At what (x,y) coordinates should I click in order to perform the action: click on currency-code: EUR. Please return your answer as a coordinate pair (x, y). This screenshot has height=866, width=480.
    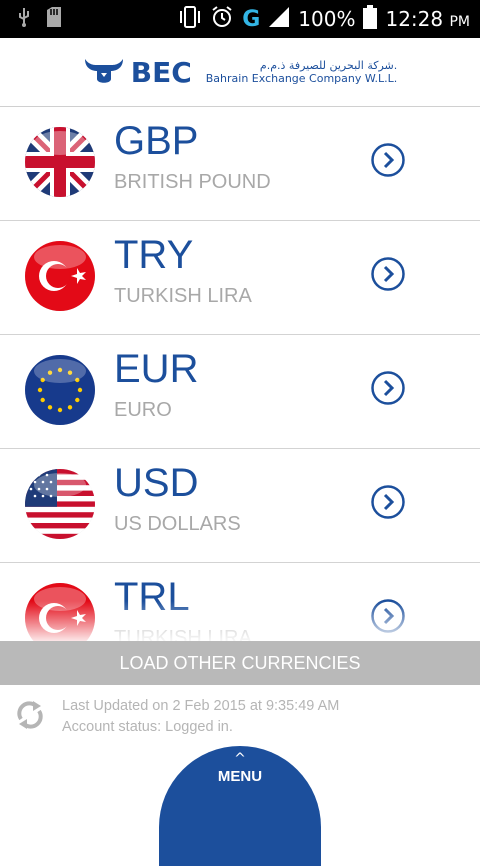
    Looking at the image, I should click on (156, 369).